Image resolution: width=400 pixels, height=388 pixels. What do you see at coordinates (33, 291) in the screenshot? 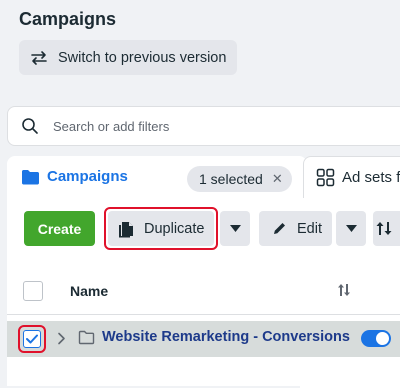
I see `select-all-checkbox` at bounding box center [33, 291].